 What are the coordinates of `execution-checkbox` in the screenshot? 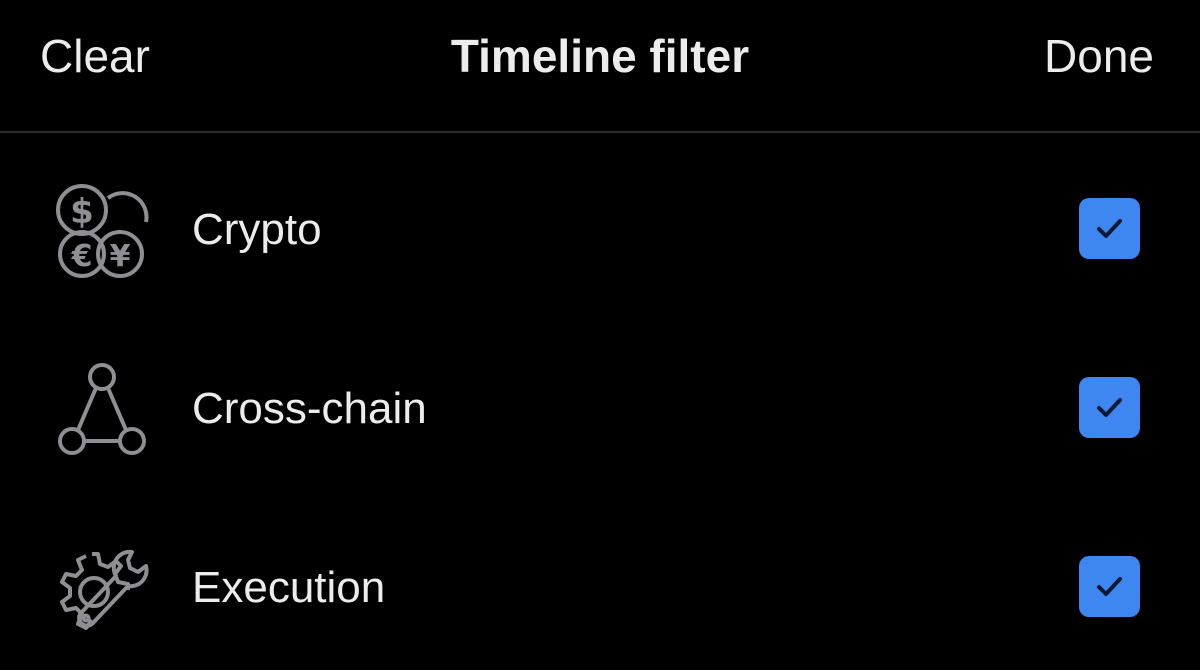 It's located at (1109, 586).